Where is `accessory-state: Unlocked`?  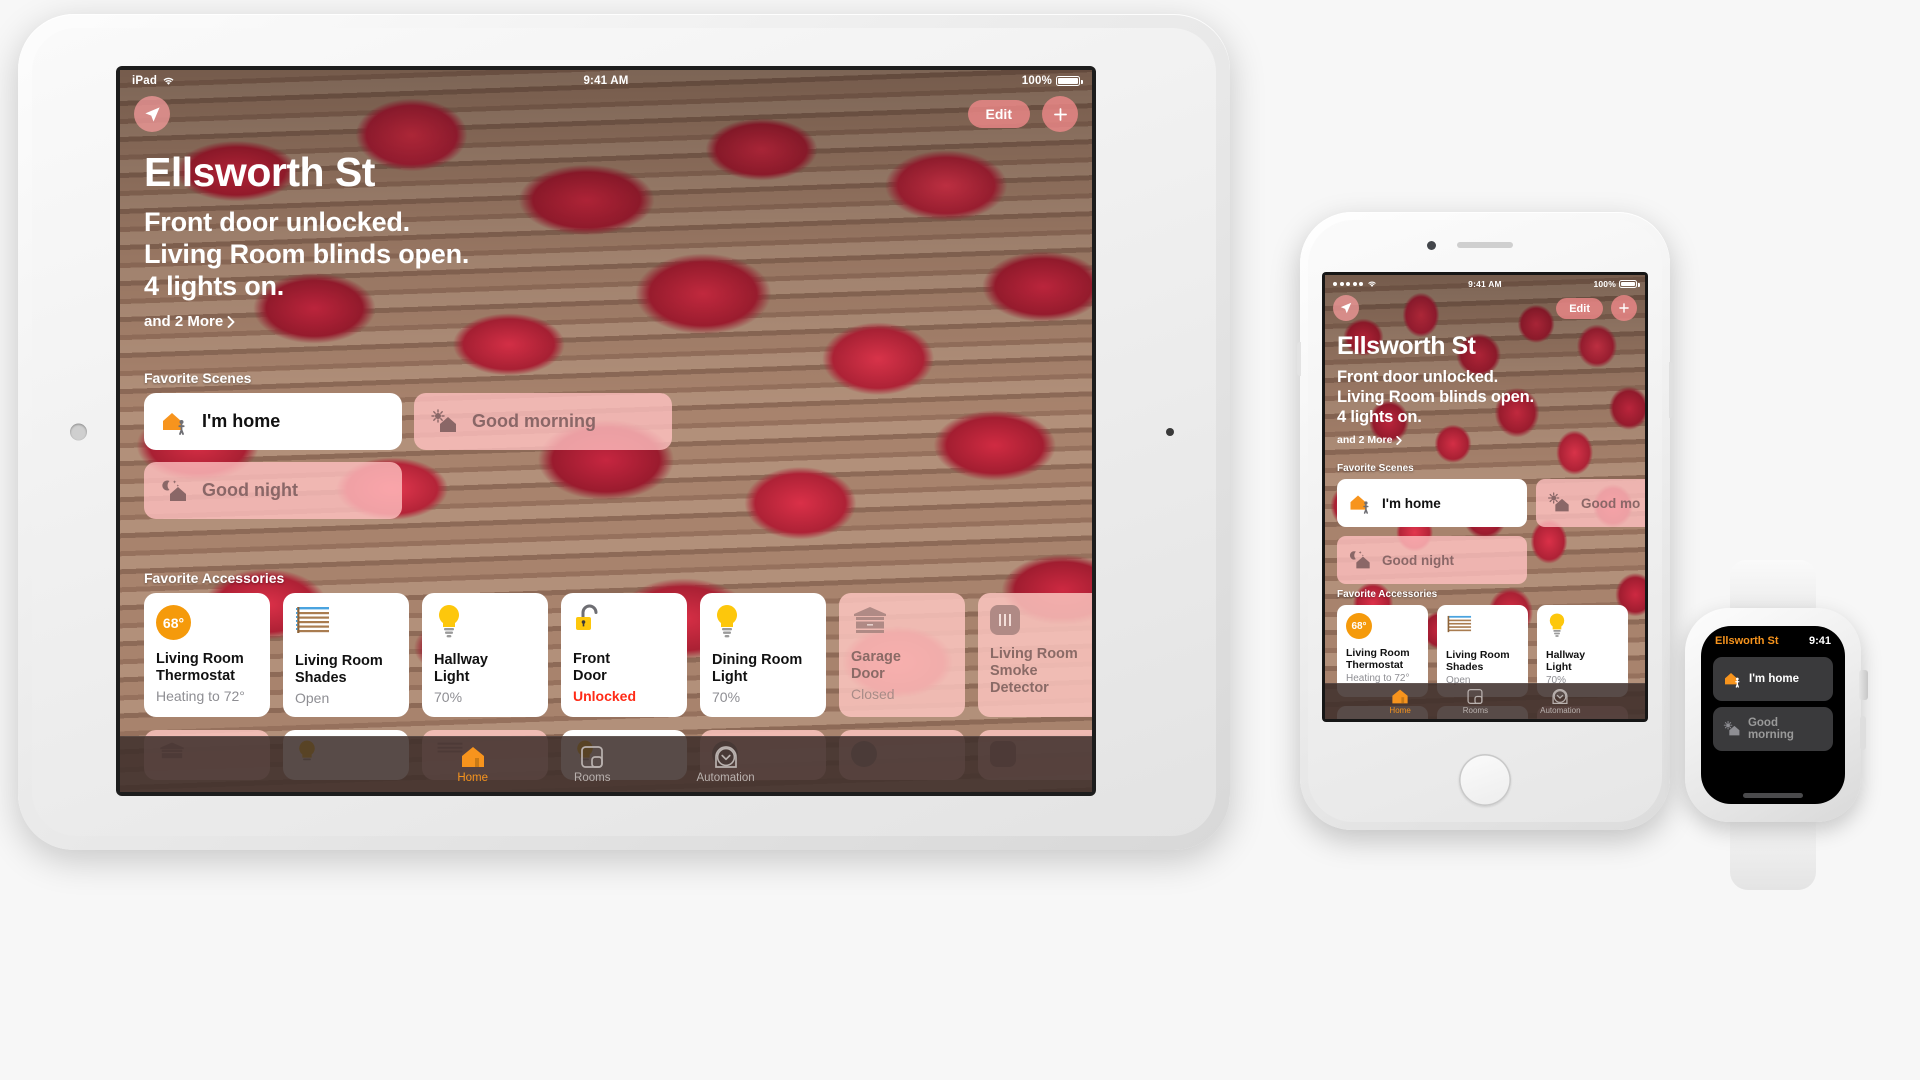
accessory-state: Unlocked is located at coordinates (605, 695).